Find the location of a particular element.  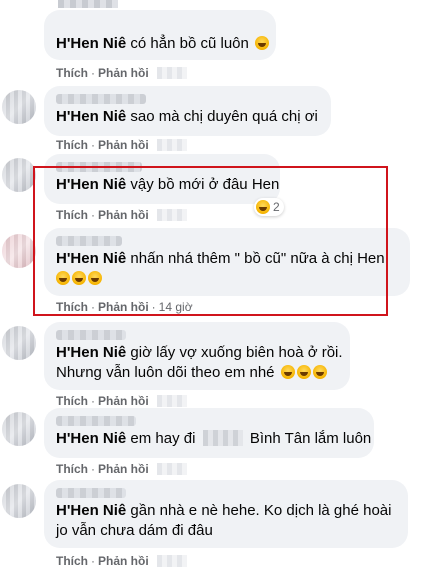

comment-text: H'Hen Niê em hay đi Bình Tân lắm luôn is located at coordinates (213, 439).